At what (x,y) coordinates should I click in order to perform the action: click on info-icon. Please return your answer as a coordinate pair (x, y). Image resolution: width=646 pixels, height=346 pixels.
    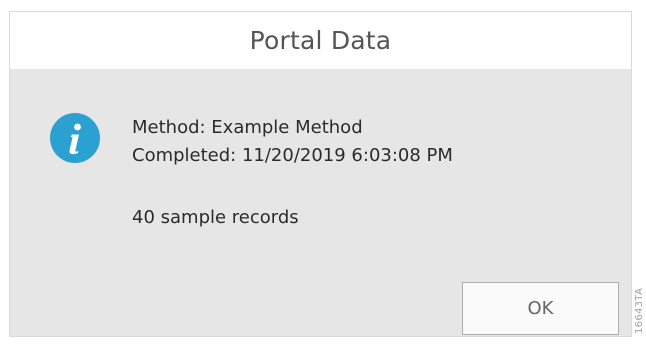
    Looking at the image, I should click on (75, 138).